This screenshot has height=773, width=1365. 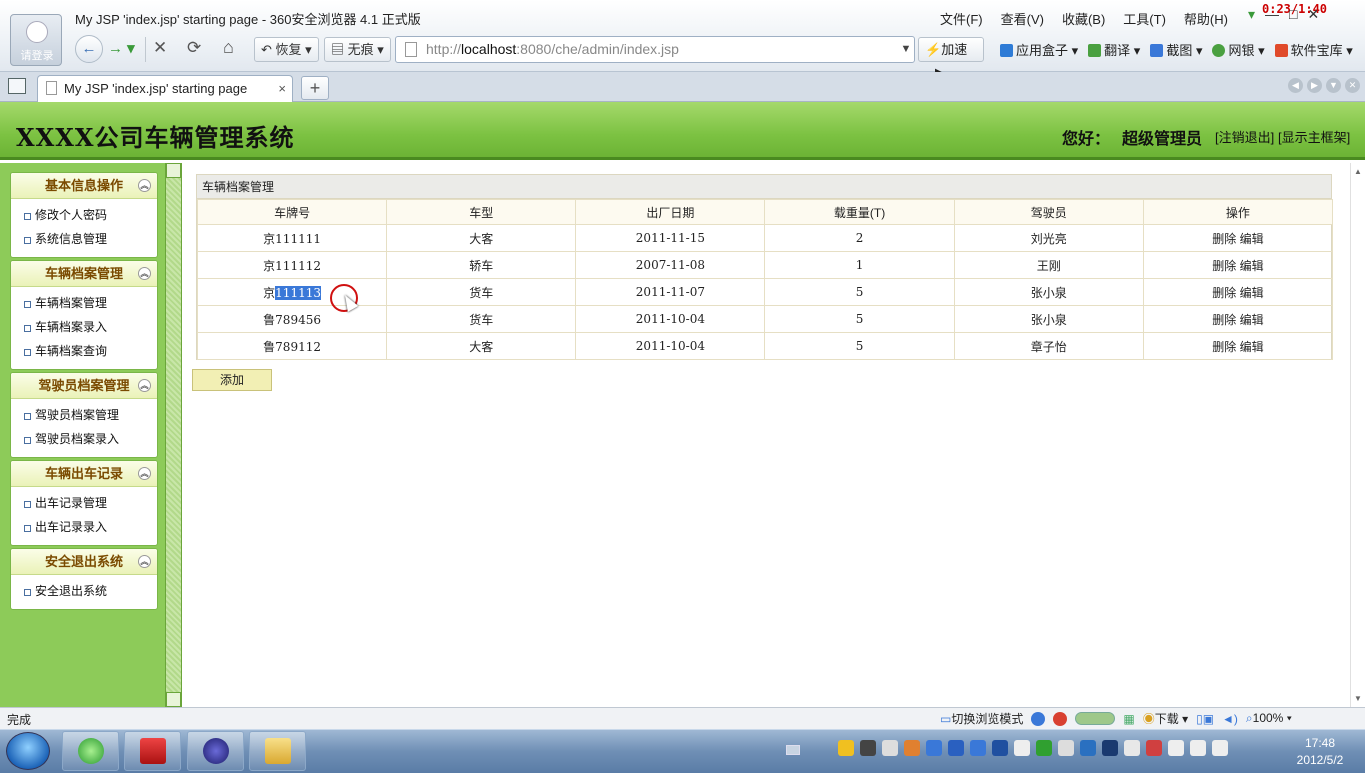 I want to click on tab-prev-icon: ◀, so click(x=1295, y=85).